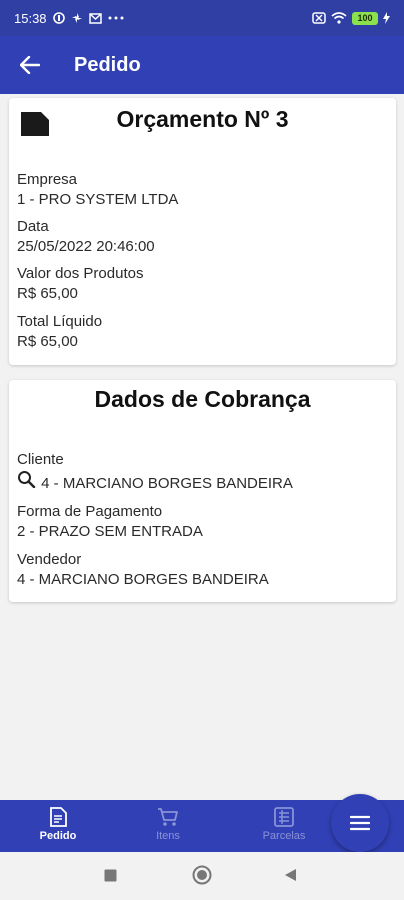  What do you see at coordinates (365, 18) in the screenshot?
I see `battery-icon: 100` at bounding box center [365, 18].